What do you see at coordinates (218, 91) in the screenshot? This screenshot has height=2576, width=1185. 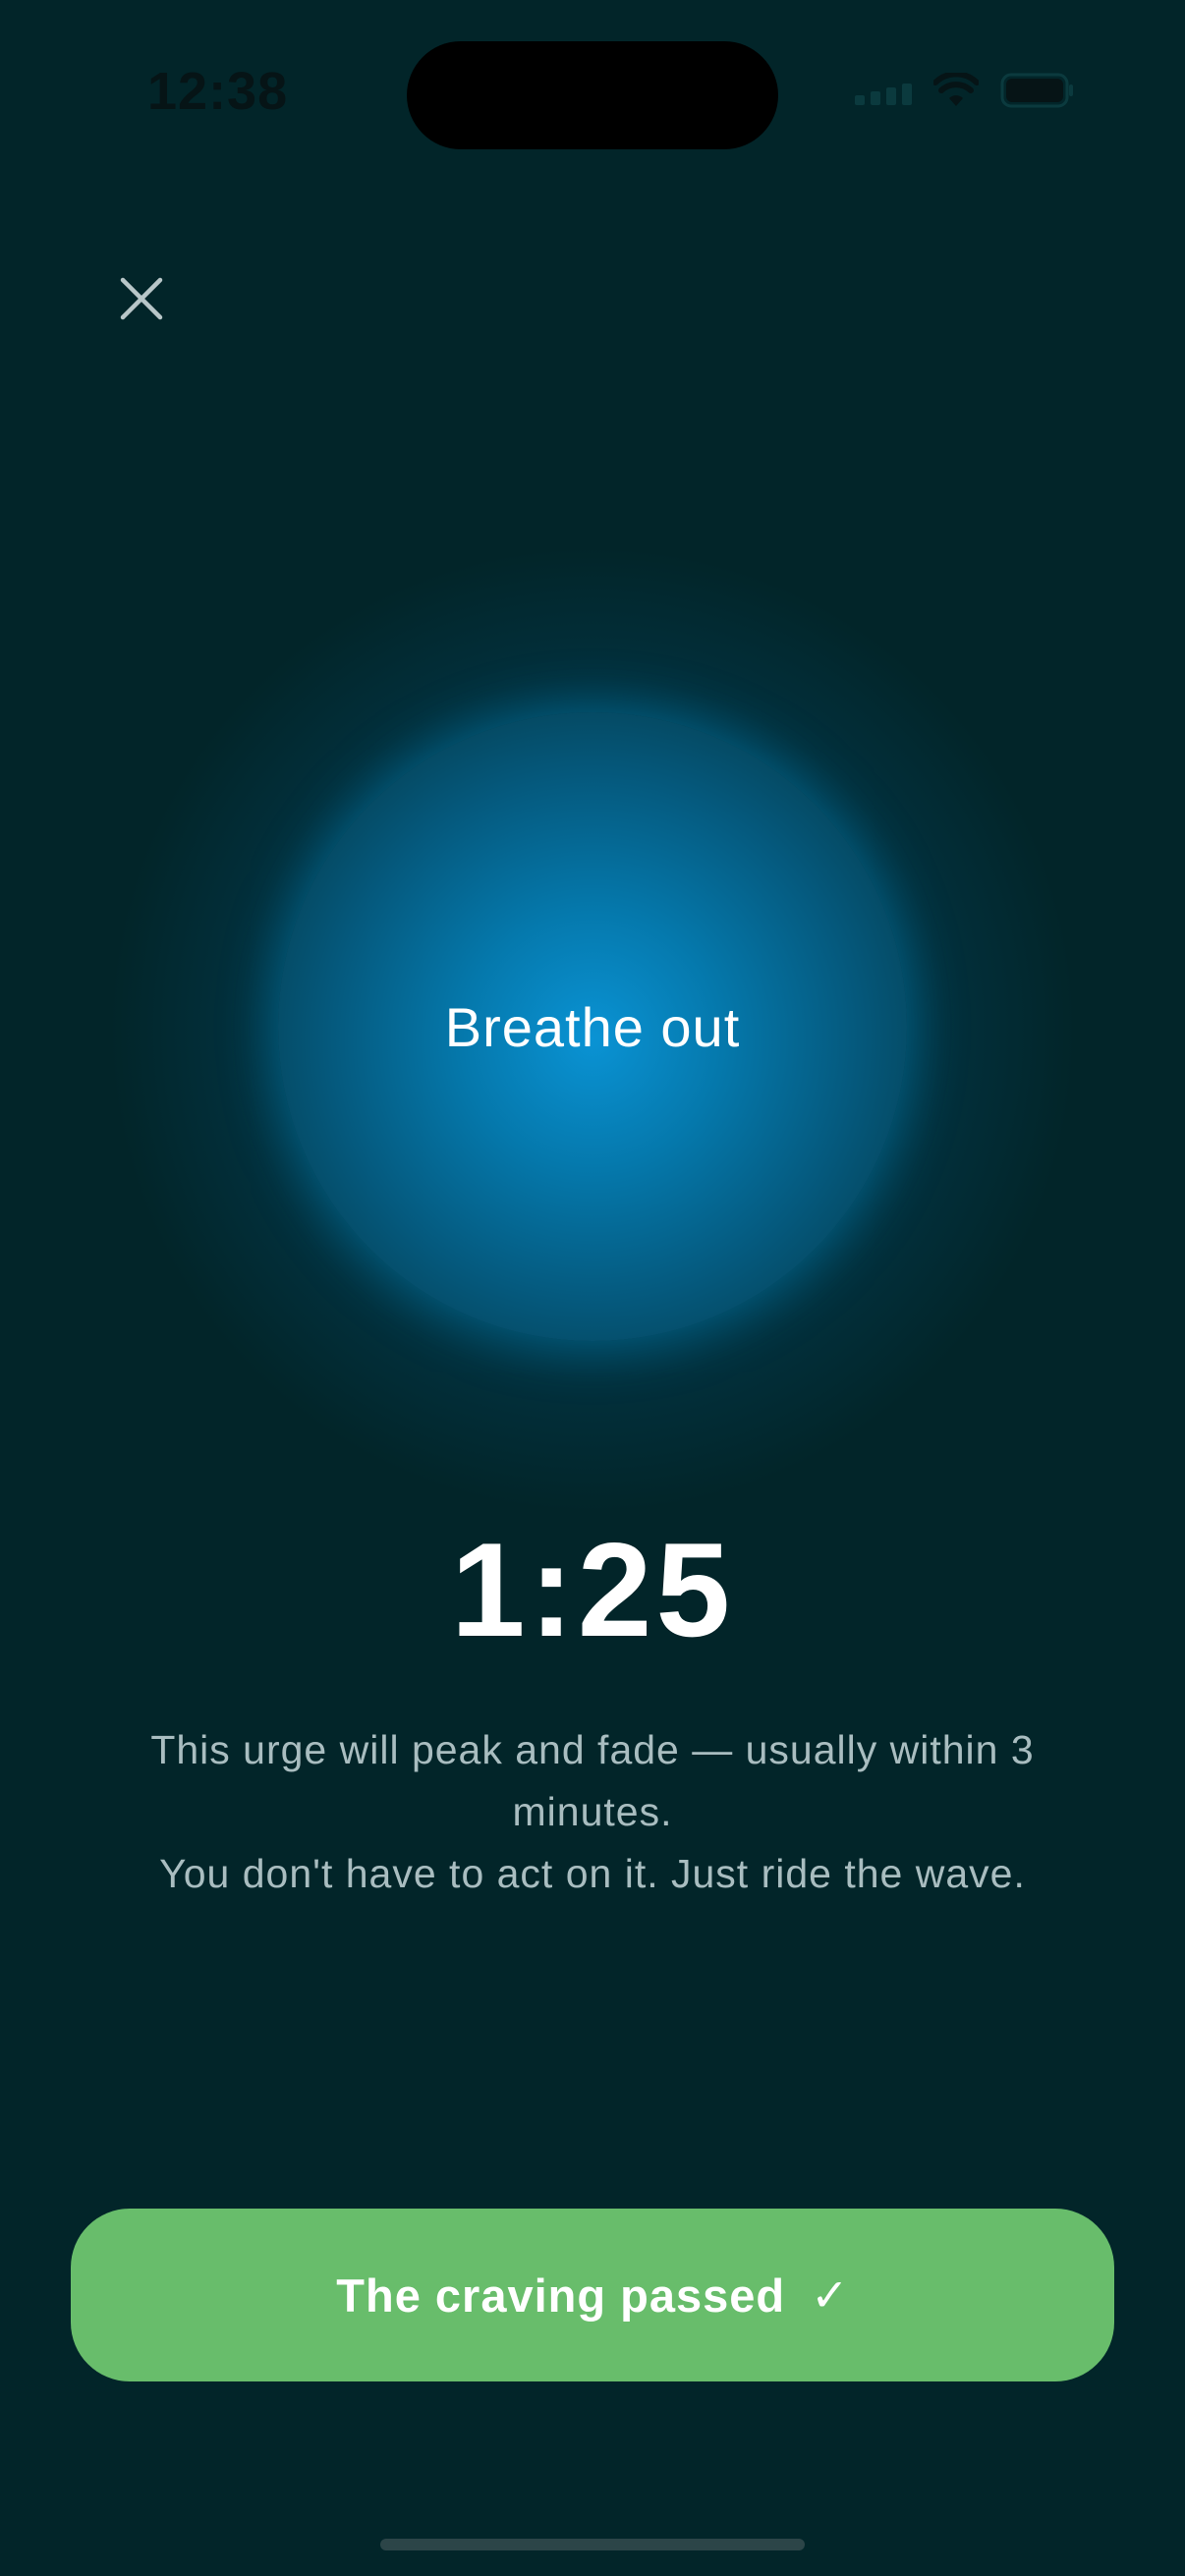 I see `status-bar-time: 12:38` at bounding box center [218, 91].